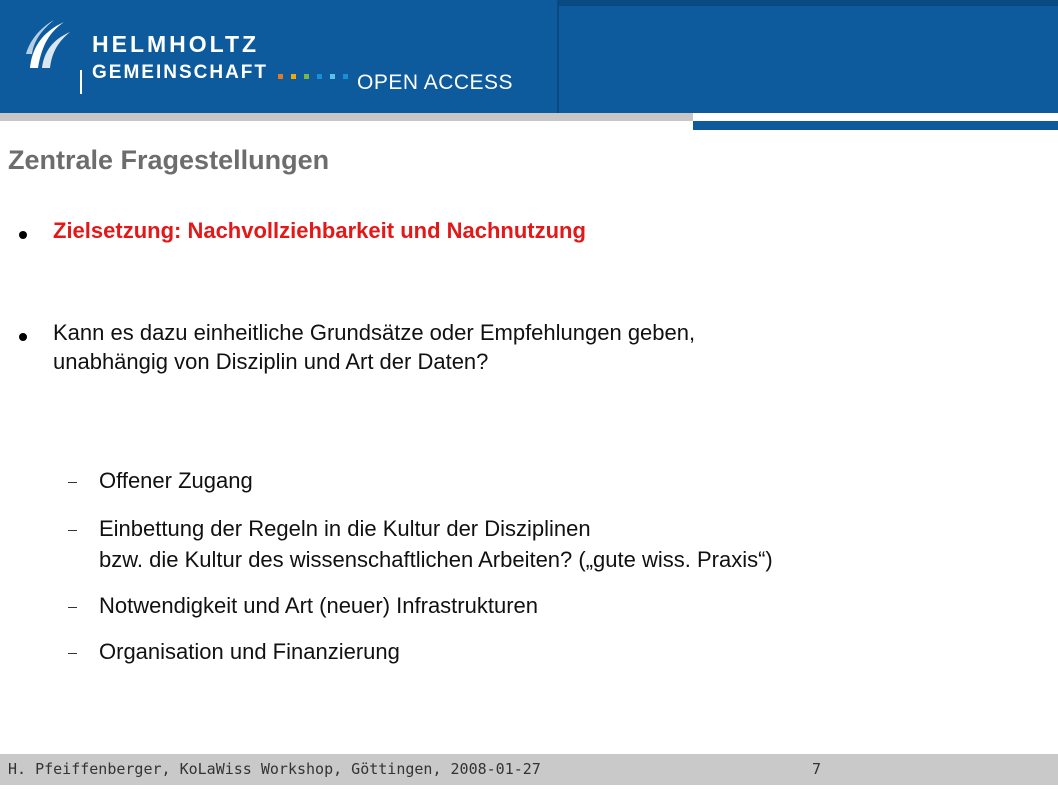 This screenshot has width=1058, height=793. I want to click on header-topline, so click(807, 3).